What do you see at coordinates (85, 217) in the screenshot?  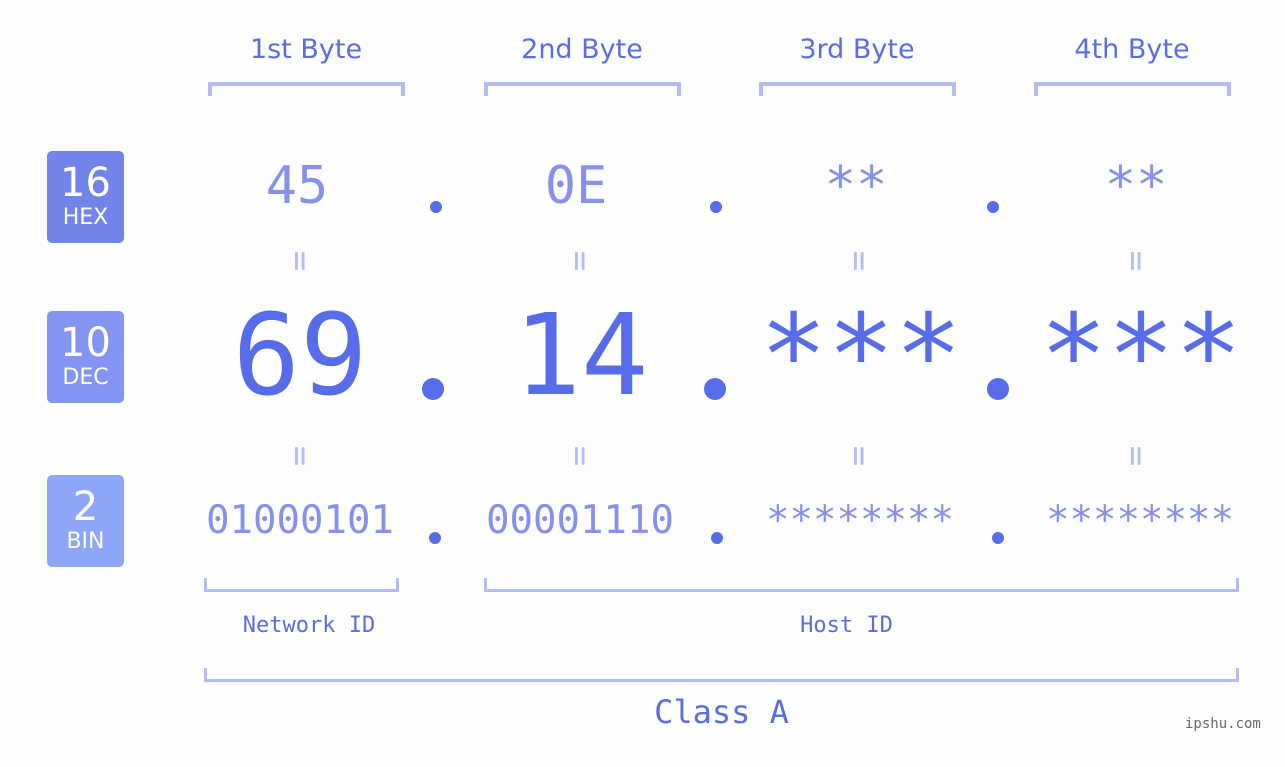 I see `hex-base-label: HEX` at bounding box center [85, 217].